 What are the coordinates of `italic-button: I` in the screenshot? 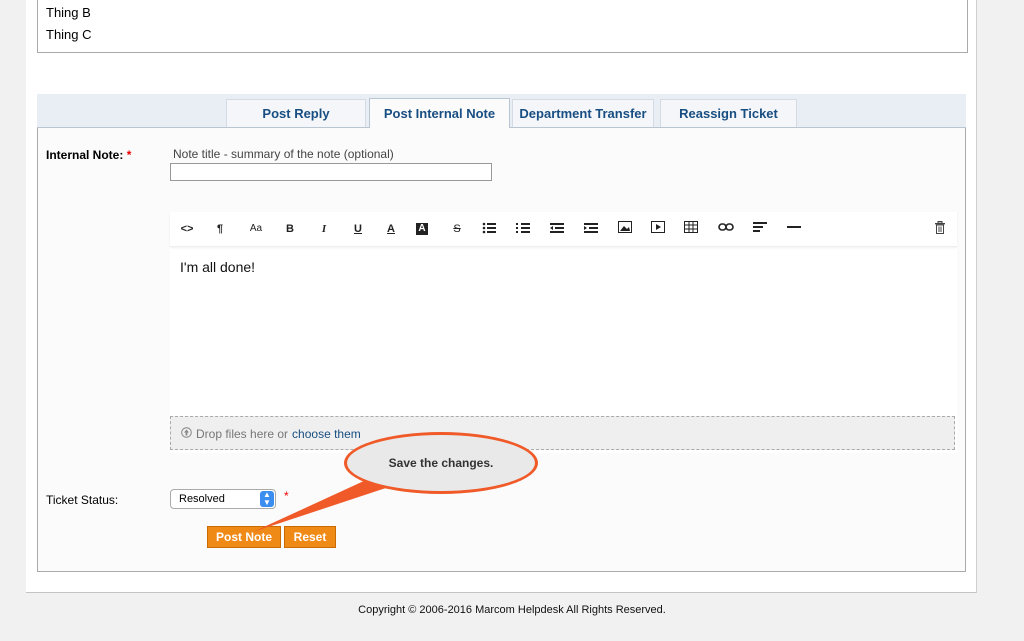 It's located at (324, 229).